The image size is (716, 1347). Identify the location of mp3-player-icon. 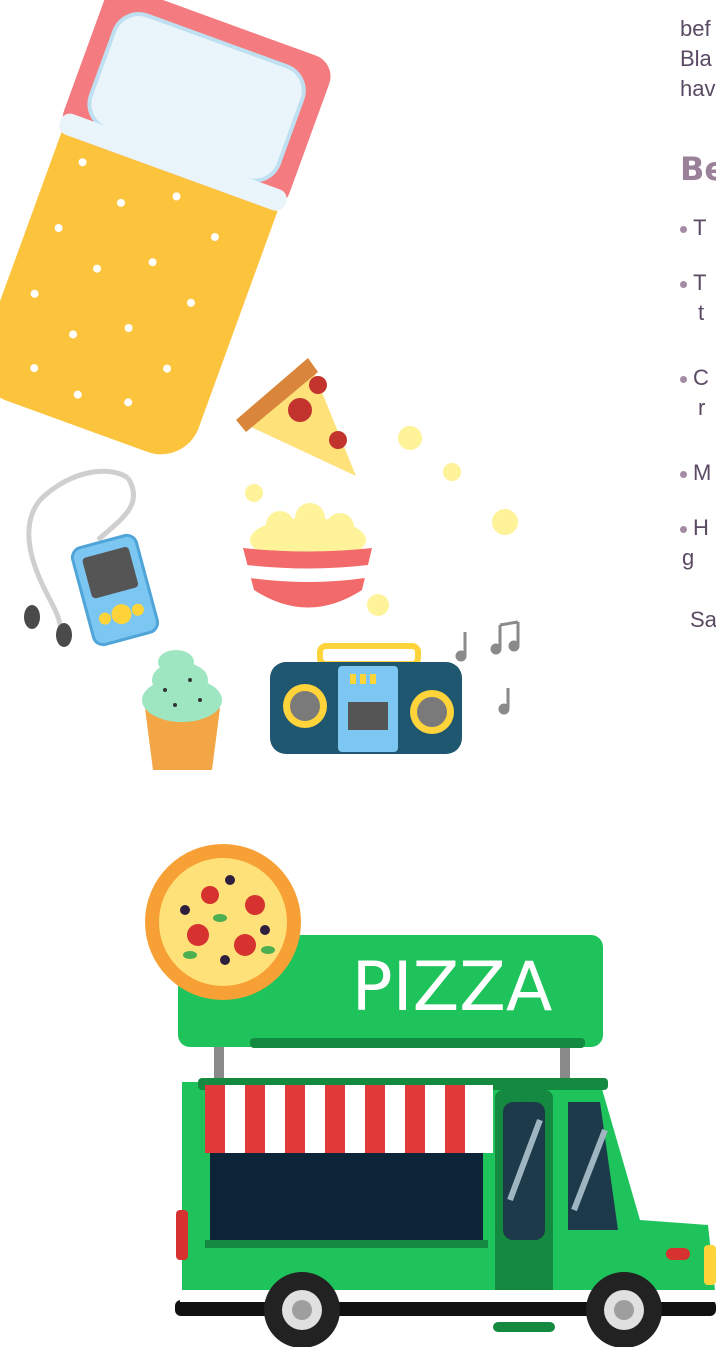
(92, 557).